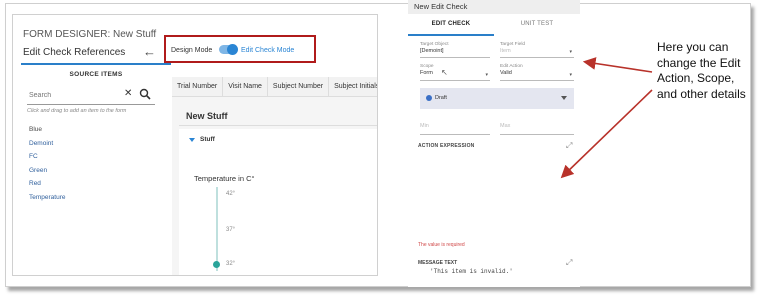 Image resolution: width=764 pixels, height=301 pixels. Describe the element at coordinates (47, 171) in the screenshot. I see `source-item: Green` at that location.